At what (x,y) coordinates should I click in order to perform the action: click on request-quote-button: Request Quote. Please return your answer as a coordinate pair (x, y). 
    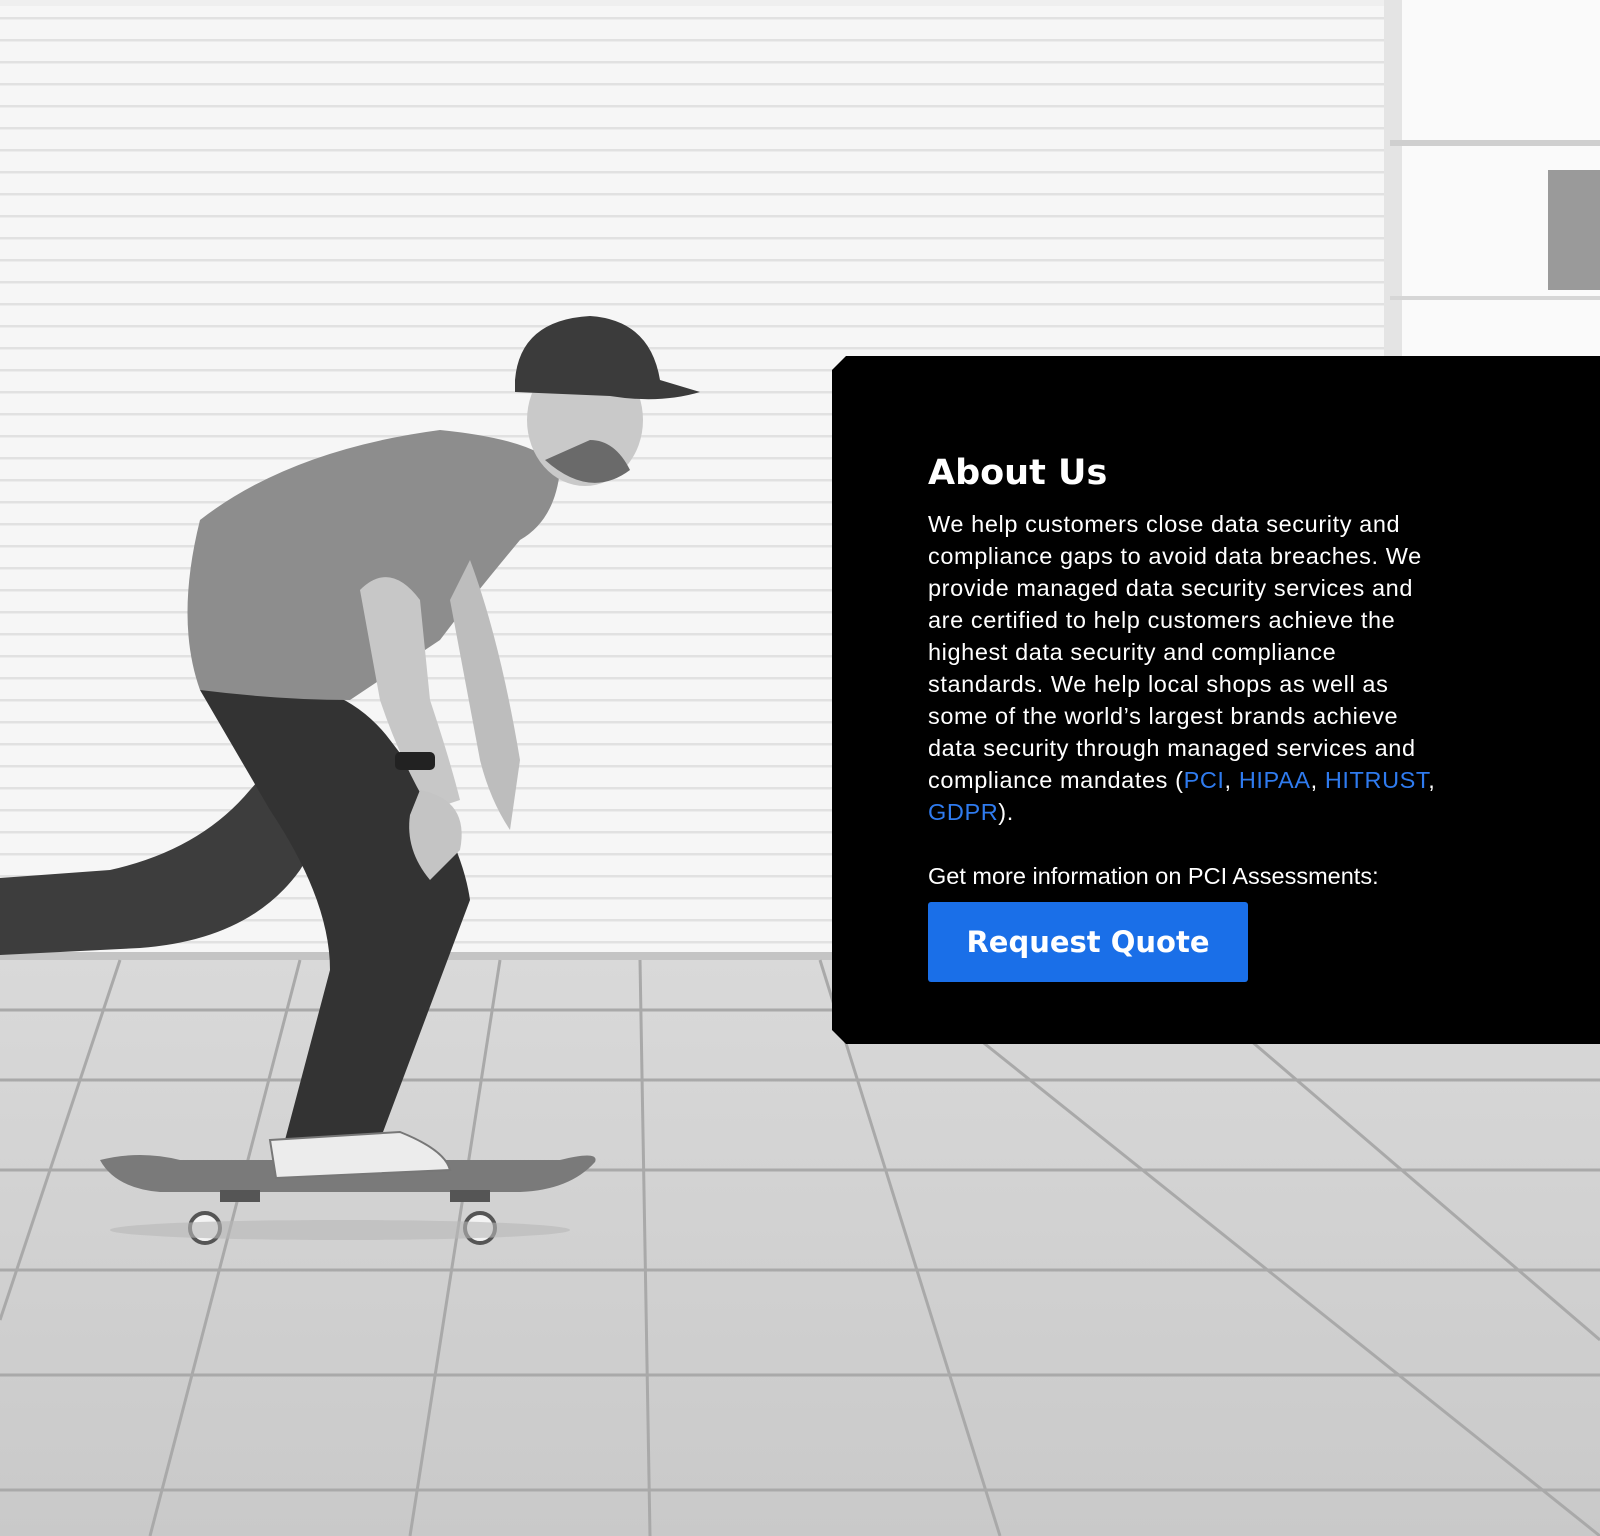
    Looking at the image, I should click on (1088, 942).